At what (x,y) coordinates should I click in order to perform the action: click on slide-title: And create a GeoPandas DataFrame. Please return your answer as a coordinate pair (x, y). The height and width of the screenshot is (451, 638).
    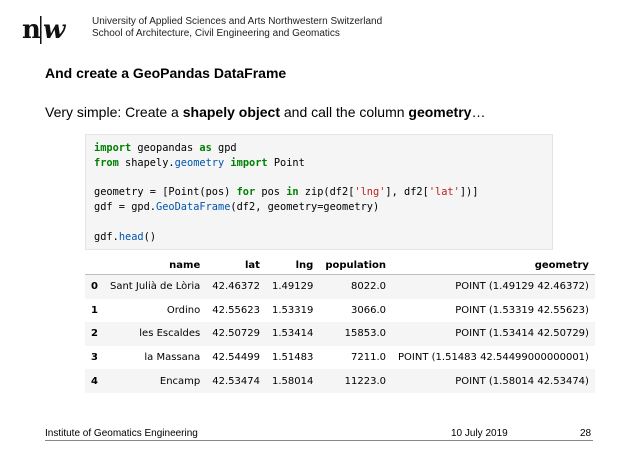
    Looking at the image, I should click on (166, 73).